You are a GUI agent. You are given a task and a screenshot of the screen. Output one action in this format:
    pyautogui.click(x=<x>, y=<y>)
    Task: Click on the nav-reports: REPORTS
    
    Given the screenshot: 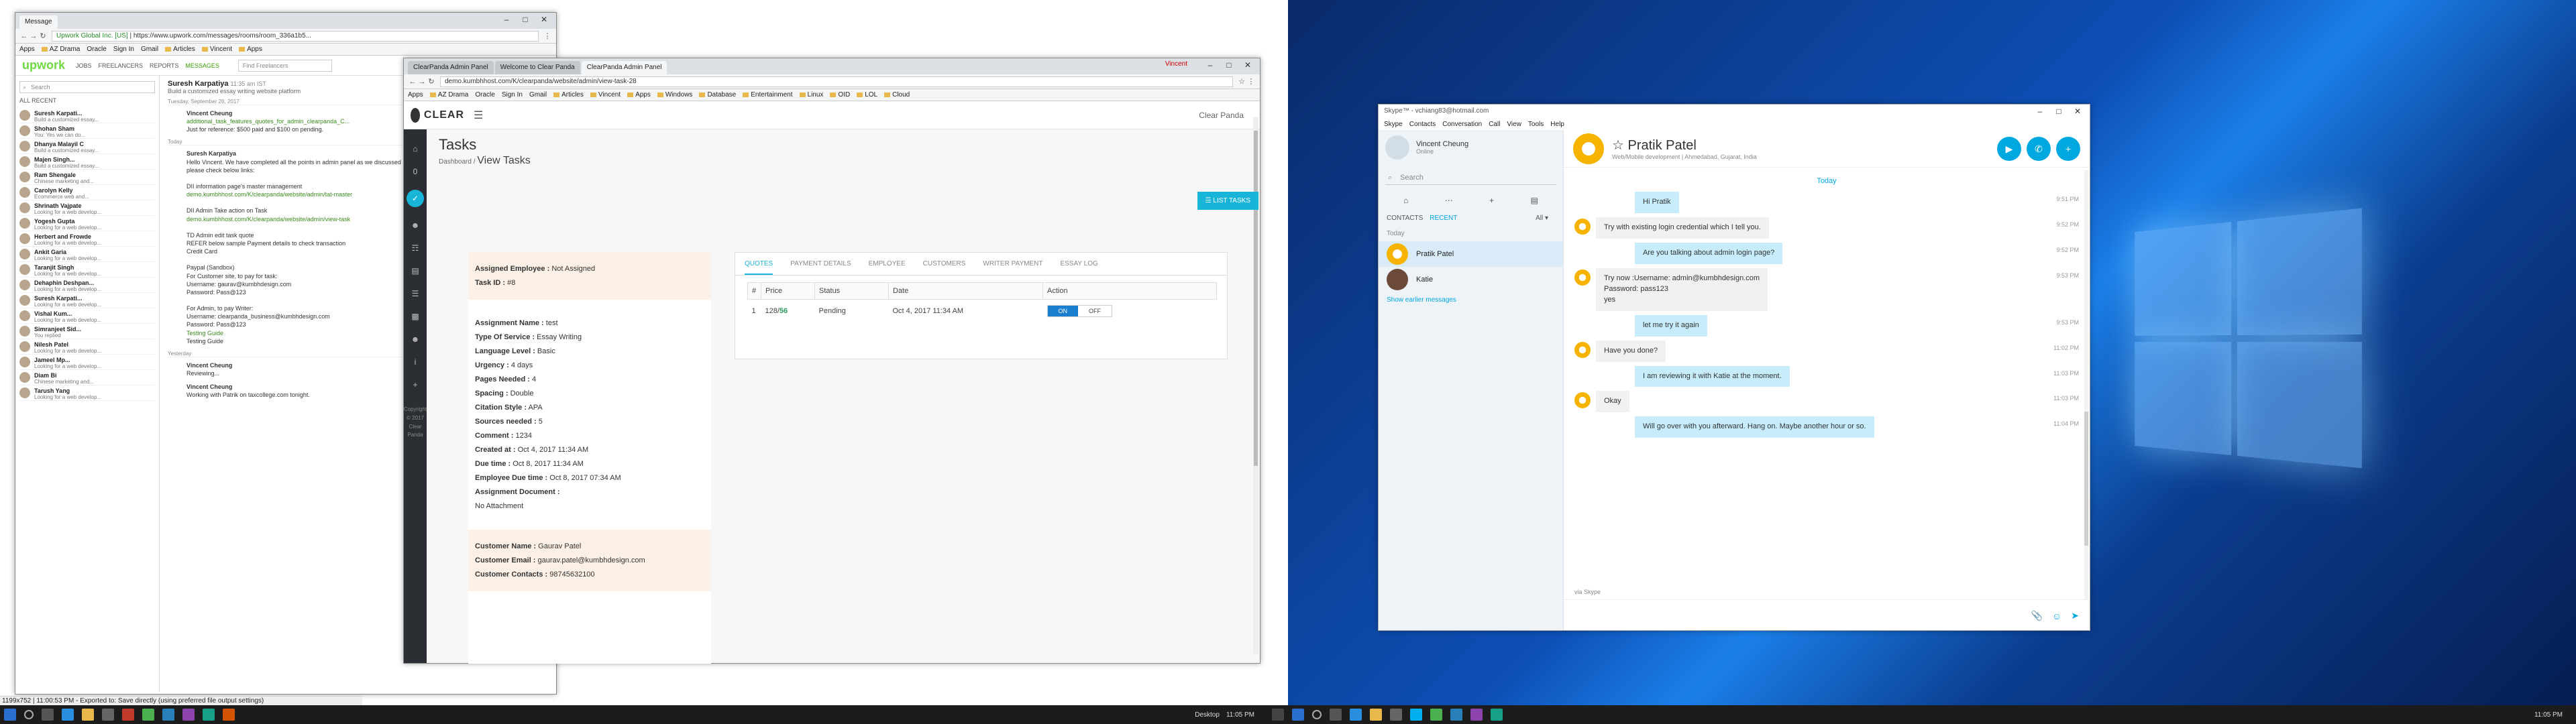 What is the action you would take?
    pyautogui.click(x=164, y=65)
    